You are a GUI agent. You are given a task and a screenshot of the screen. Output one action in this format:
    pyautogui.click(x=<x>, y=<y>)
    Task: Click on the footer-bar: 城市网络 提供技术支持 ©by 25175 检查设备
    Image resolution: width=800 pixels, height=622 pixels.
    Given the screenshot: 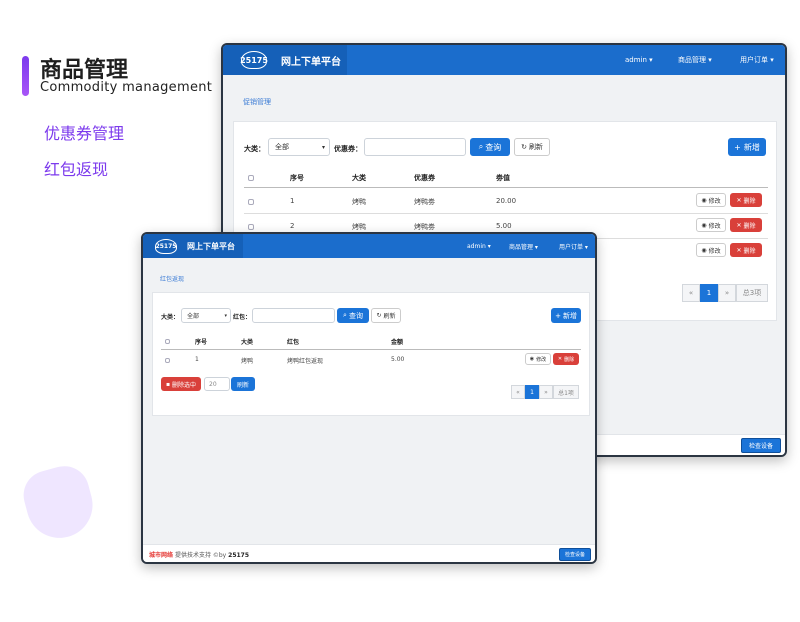 What is the action you would take?
    pyautogui.click(x=369, y=553)
    